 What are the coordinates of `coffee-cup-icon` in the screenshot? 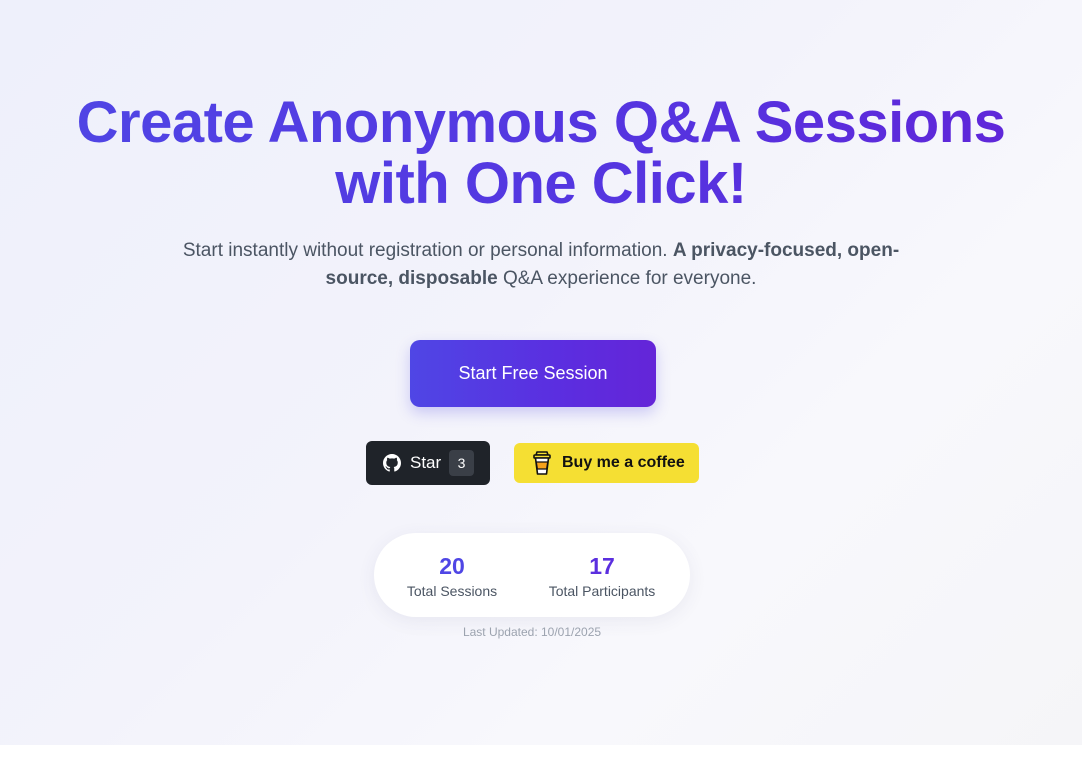 It's located at (542, 463).